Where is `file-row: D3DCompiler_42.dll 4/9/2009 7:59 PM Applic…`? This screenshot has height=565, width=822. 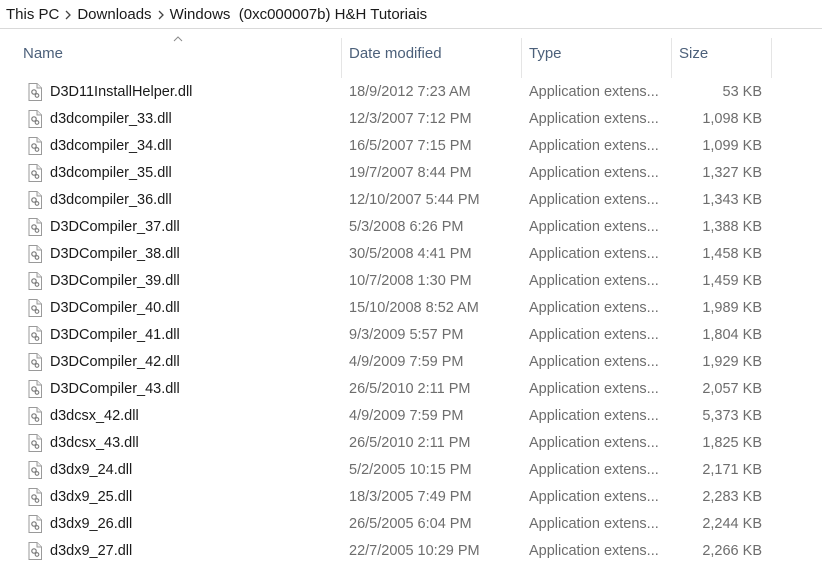
file-row: D3DCompiler_42.dll 4/9/2009 7:59 PM Applic… is located at coordinates (411, 362).